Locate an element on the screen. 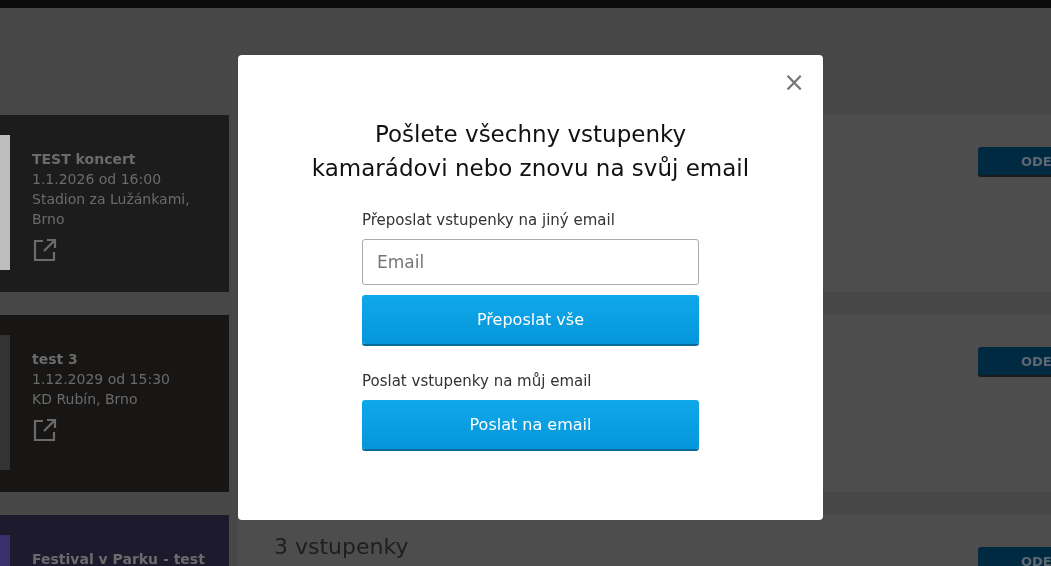 The width and height of the screenshot is (1051, 566). event-title: Festival v Parku - test is located at coordinates (119, 558).